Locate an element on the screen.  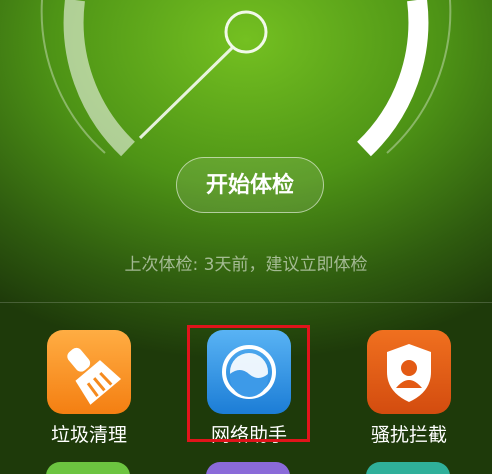
tool-label: 垃圾清理 is located at coordinates (88, 435).